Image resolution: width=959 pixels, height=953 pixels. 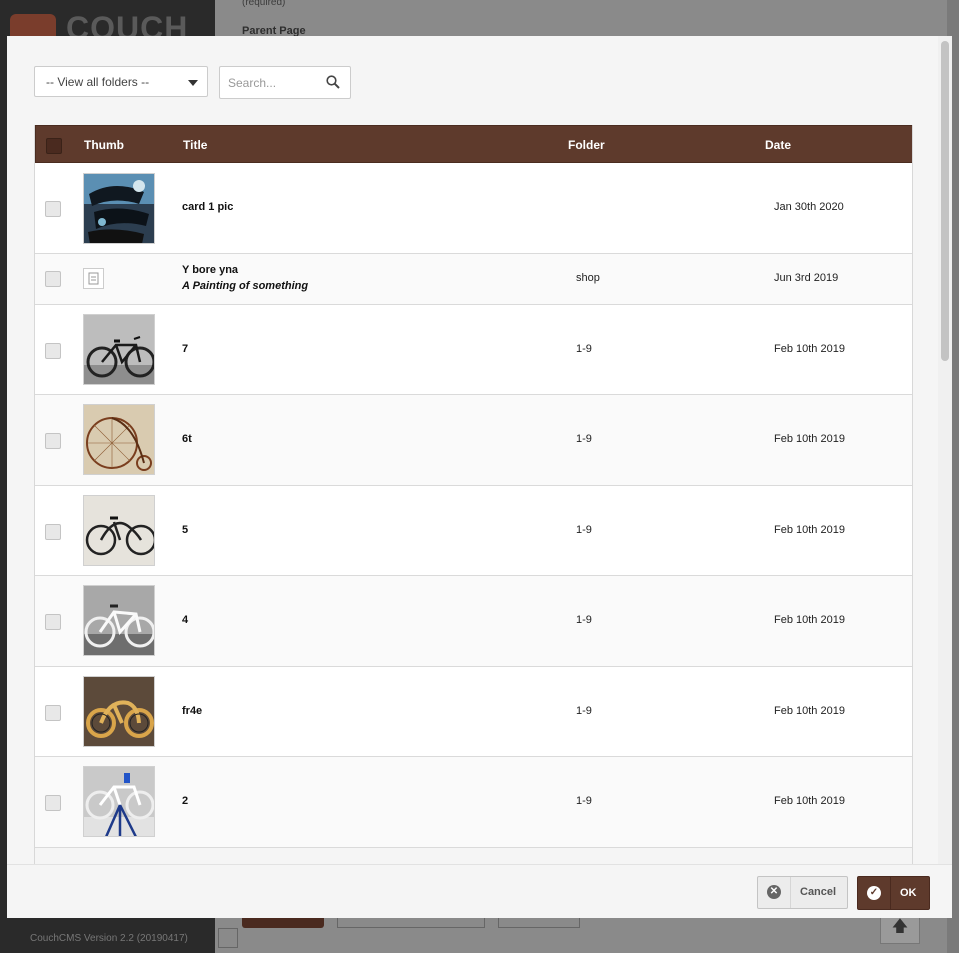 What do you see at coordinates (778, 145) in the screenshot?
I see `column-date: Date` at bounding box center [778, 145].